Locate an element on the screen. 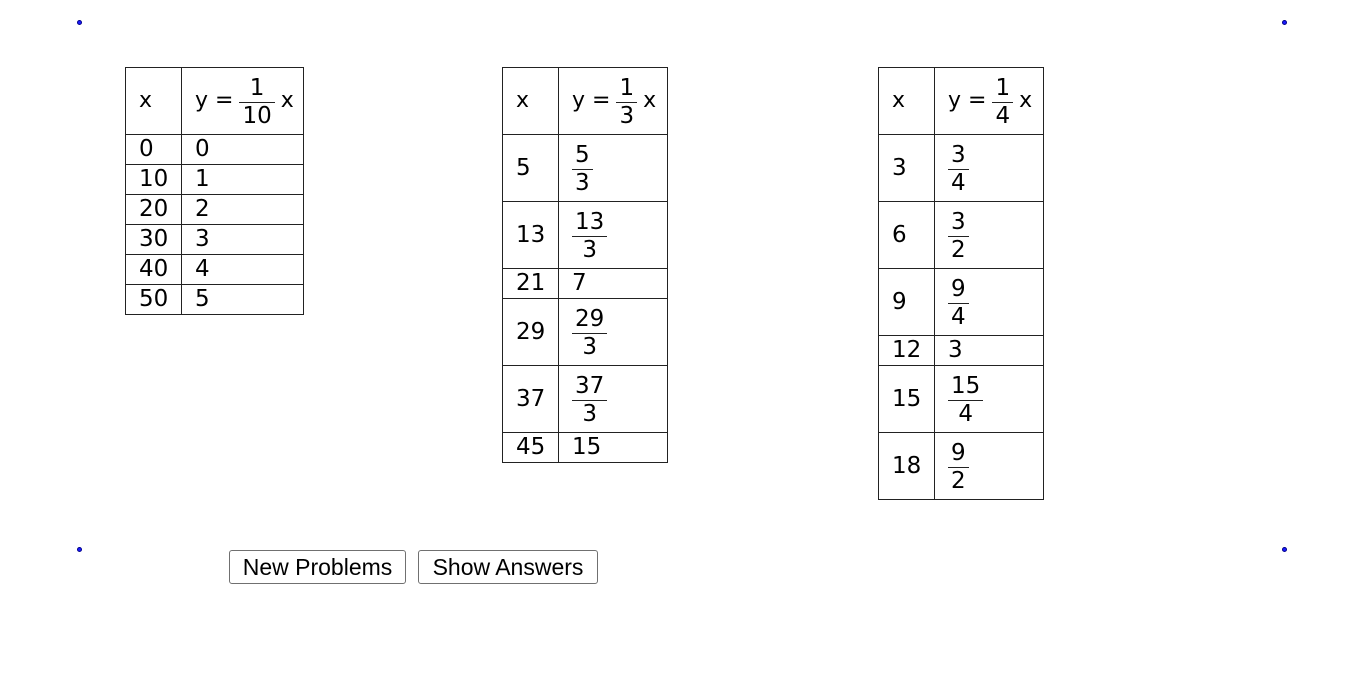 This screenshot has width=1366, height=675. show-answers-button: Show Answers is located at coordinates (508, 567).